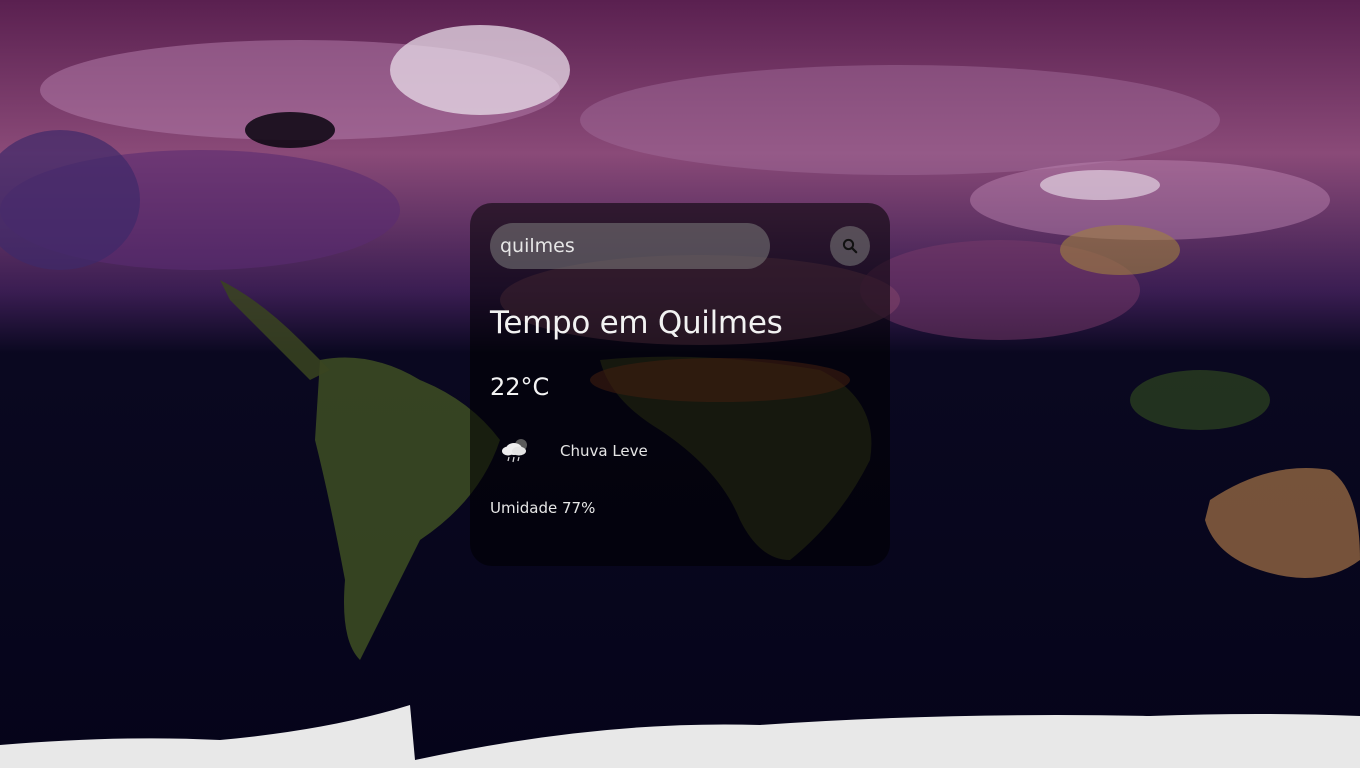 This screenshot has width=1360, height=768. What do you see at coordinates (515, 451) in the screenshot?
I see `light-rain-cloud-icon` at bounding box center [515, 451].